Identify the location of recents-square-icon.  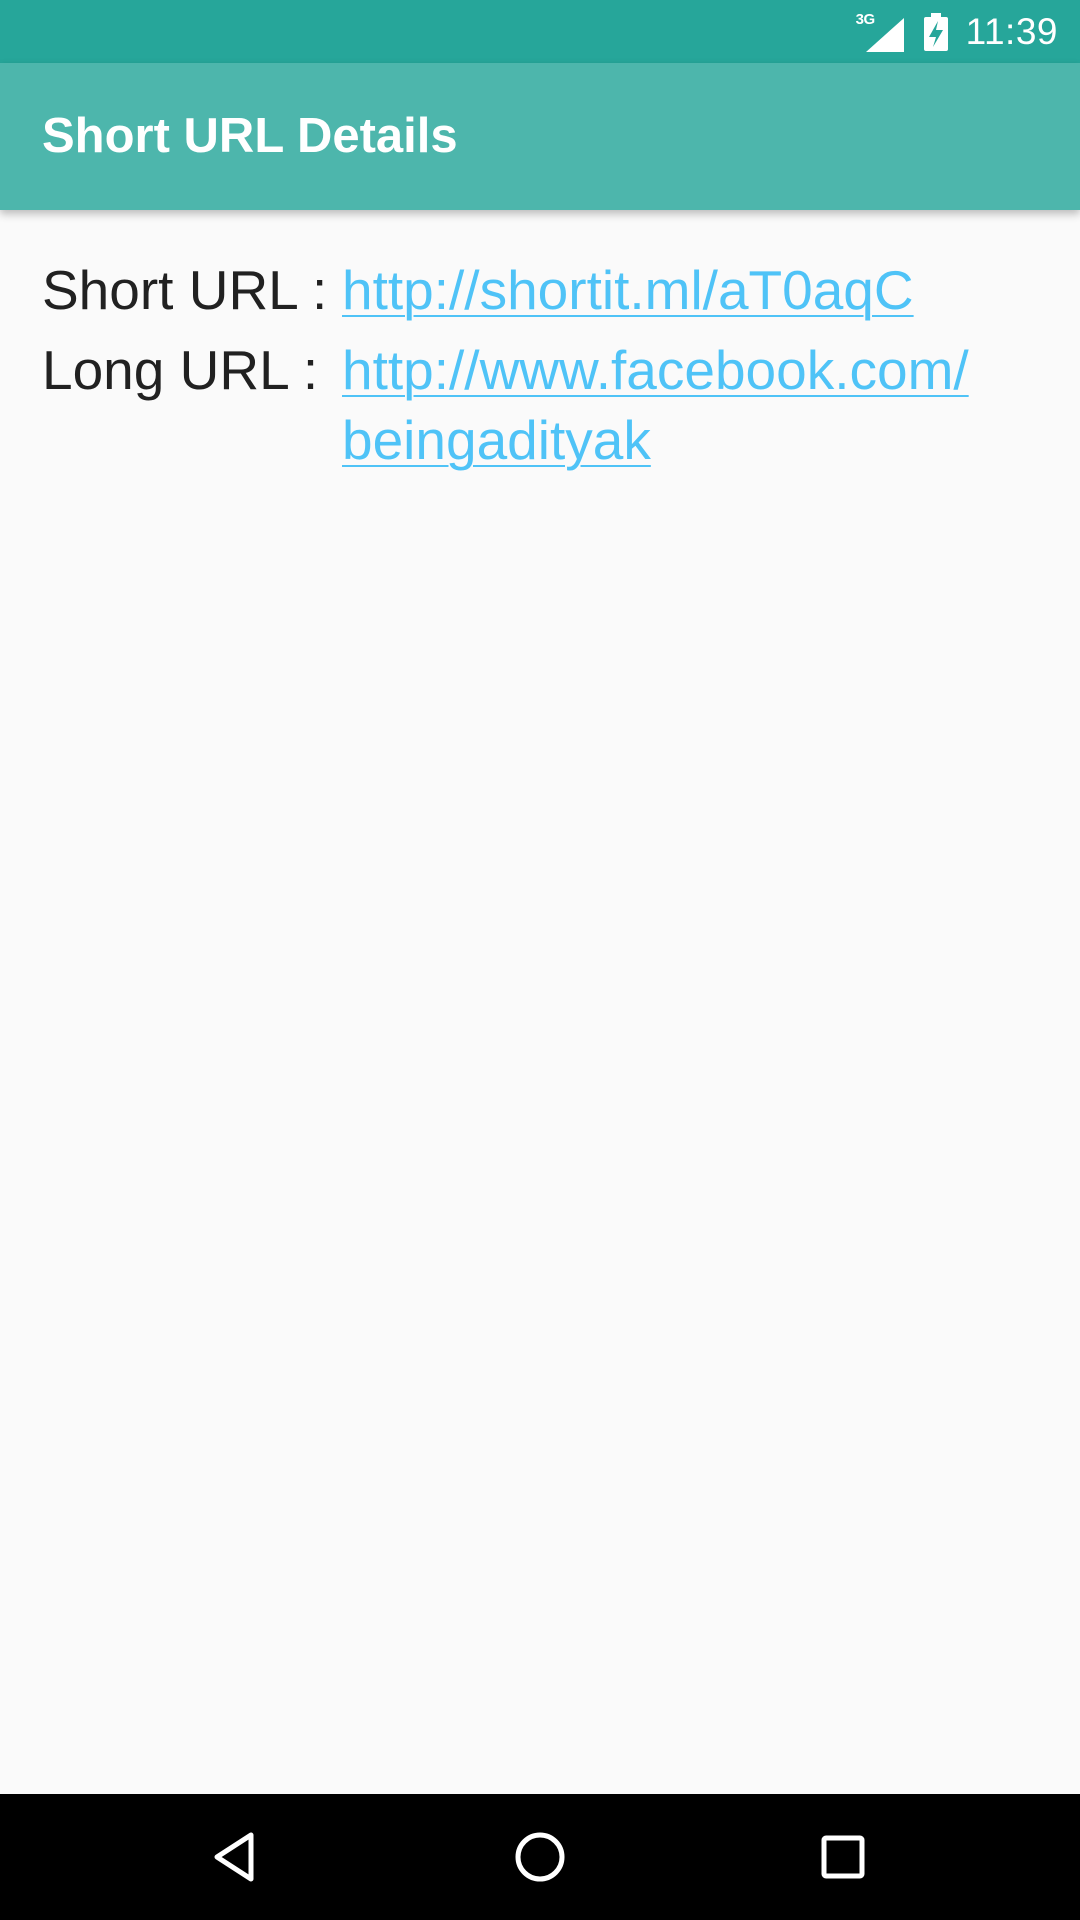
(843, 1857).